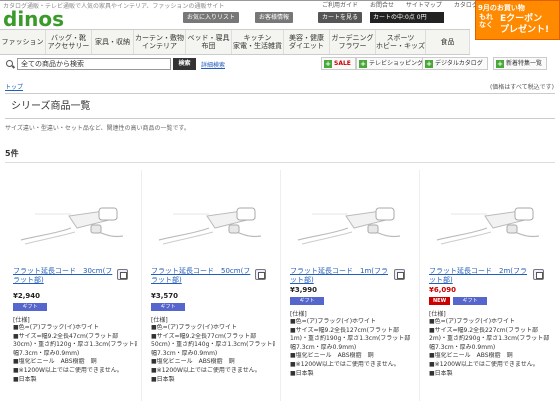  Describe the element at coordinates (204, 336) in the screenshot. I see `spec-line: ■サイズ=幅9.2全長77cm(フラット部` at that location.